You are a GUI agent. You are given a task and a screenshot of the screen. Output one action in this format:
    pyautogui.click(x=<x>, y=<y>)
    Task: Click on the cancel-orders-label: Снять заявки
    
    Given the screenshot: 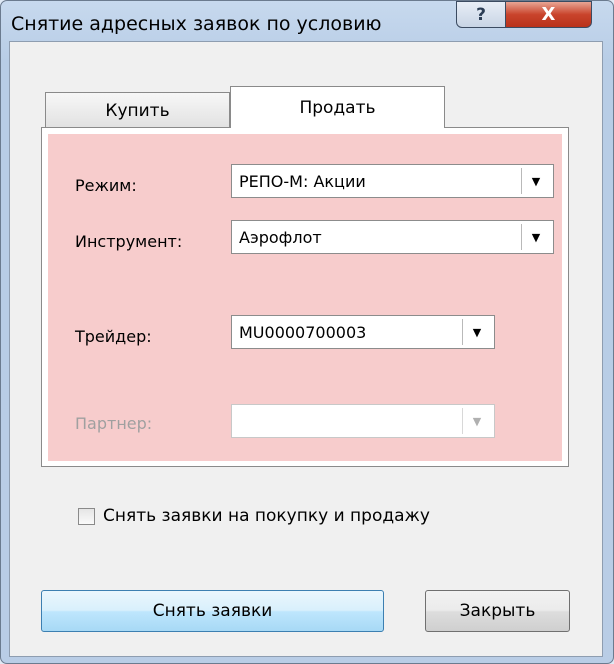 What is the action you would take?
    pyautogui.click(x=212, y=611)
    